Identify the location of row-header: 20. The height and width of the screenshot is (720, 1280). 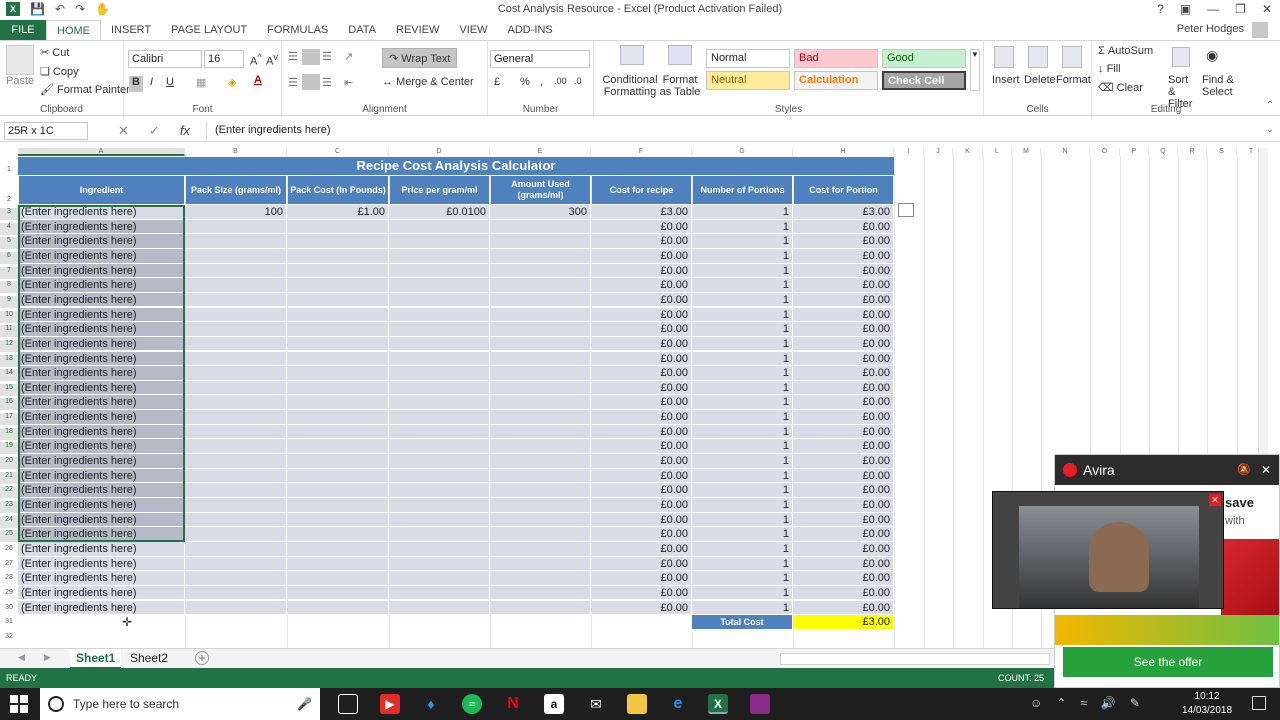
(9, 463).